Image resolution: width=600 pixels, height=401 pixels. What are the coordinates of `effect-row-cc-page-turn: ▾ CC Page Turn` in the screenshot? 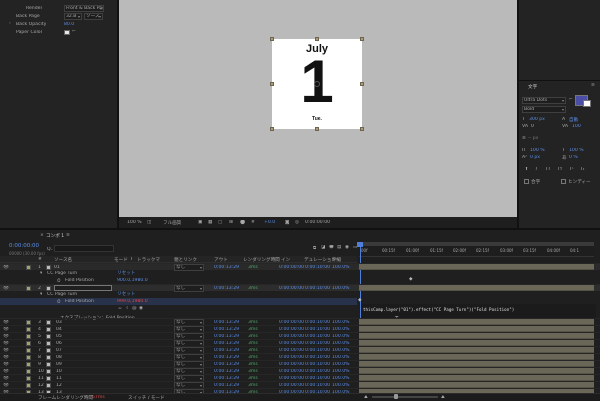 It's located at (178, 273).